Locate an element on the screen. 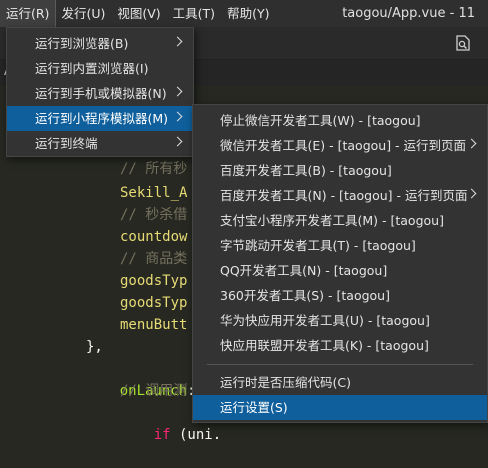 The height and width of the screenshot is (468, 488). code-token: if is located at coordinates (162, 435).